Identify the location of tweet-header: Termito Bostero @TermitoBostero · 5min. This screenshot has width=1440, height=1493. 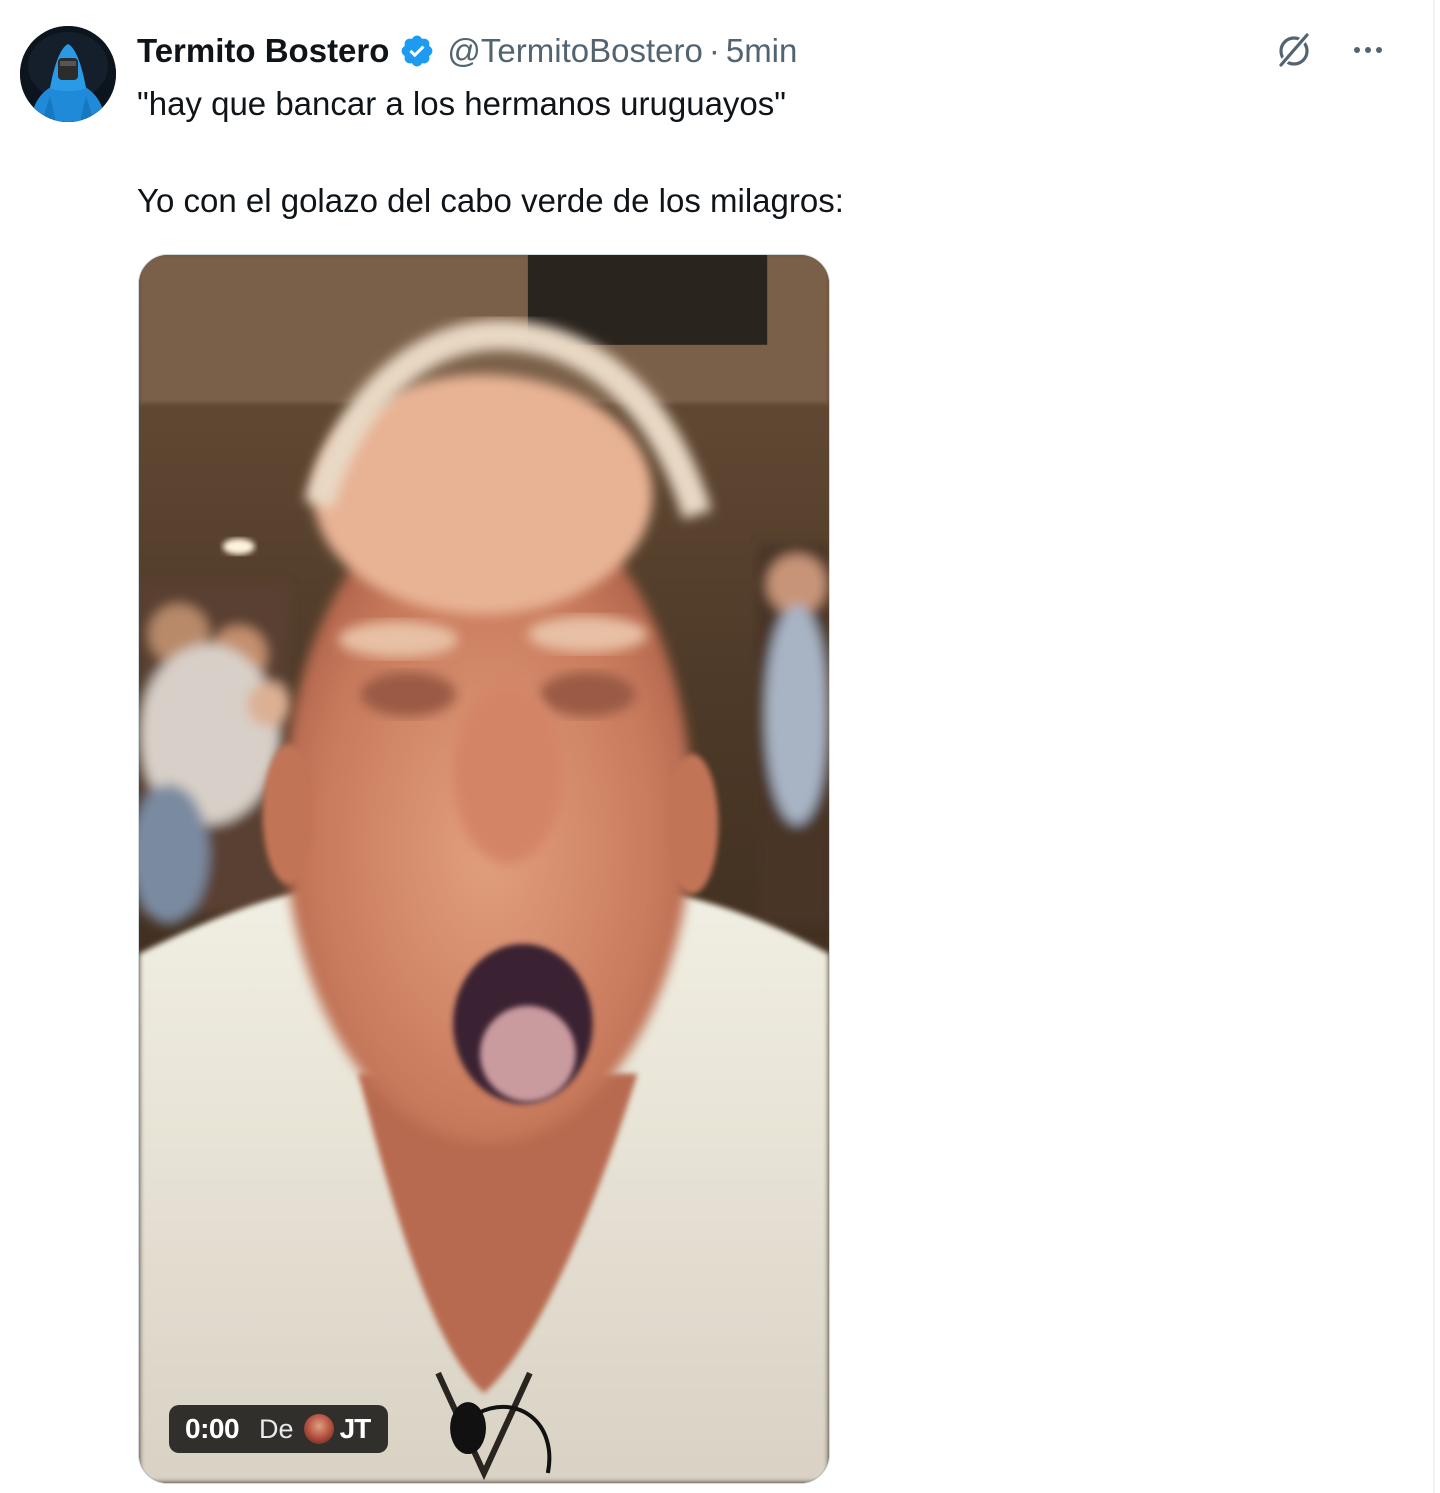
(467, 51).